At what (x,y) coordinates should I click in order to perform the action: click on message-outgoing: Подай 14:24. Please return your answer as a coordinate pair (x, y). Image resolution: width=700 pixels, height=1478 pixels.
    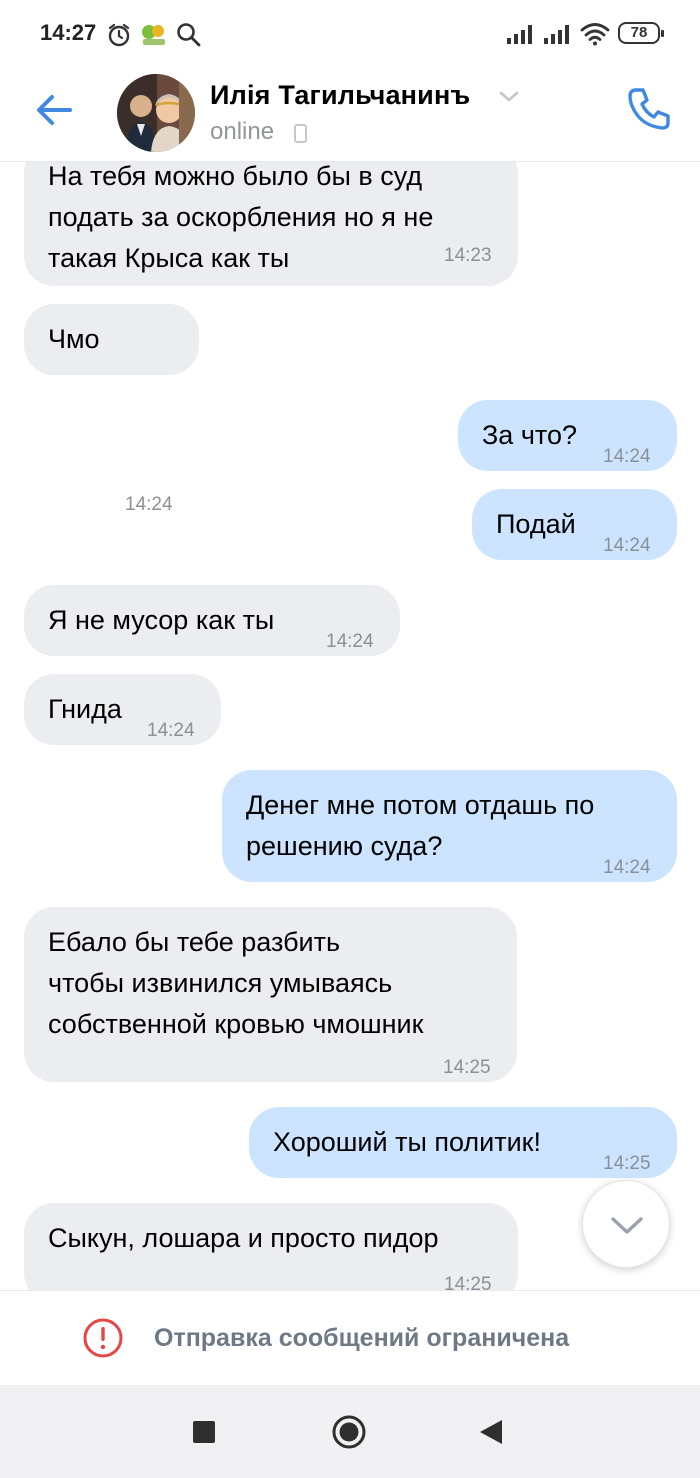
    Looking at the image, I should click on (574, 524).